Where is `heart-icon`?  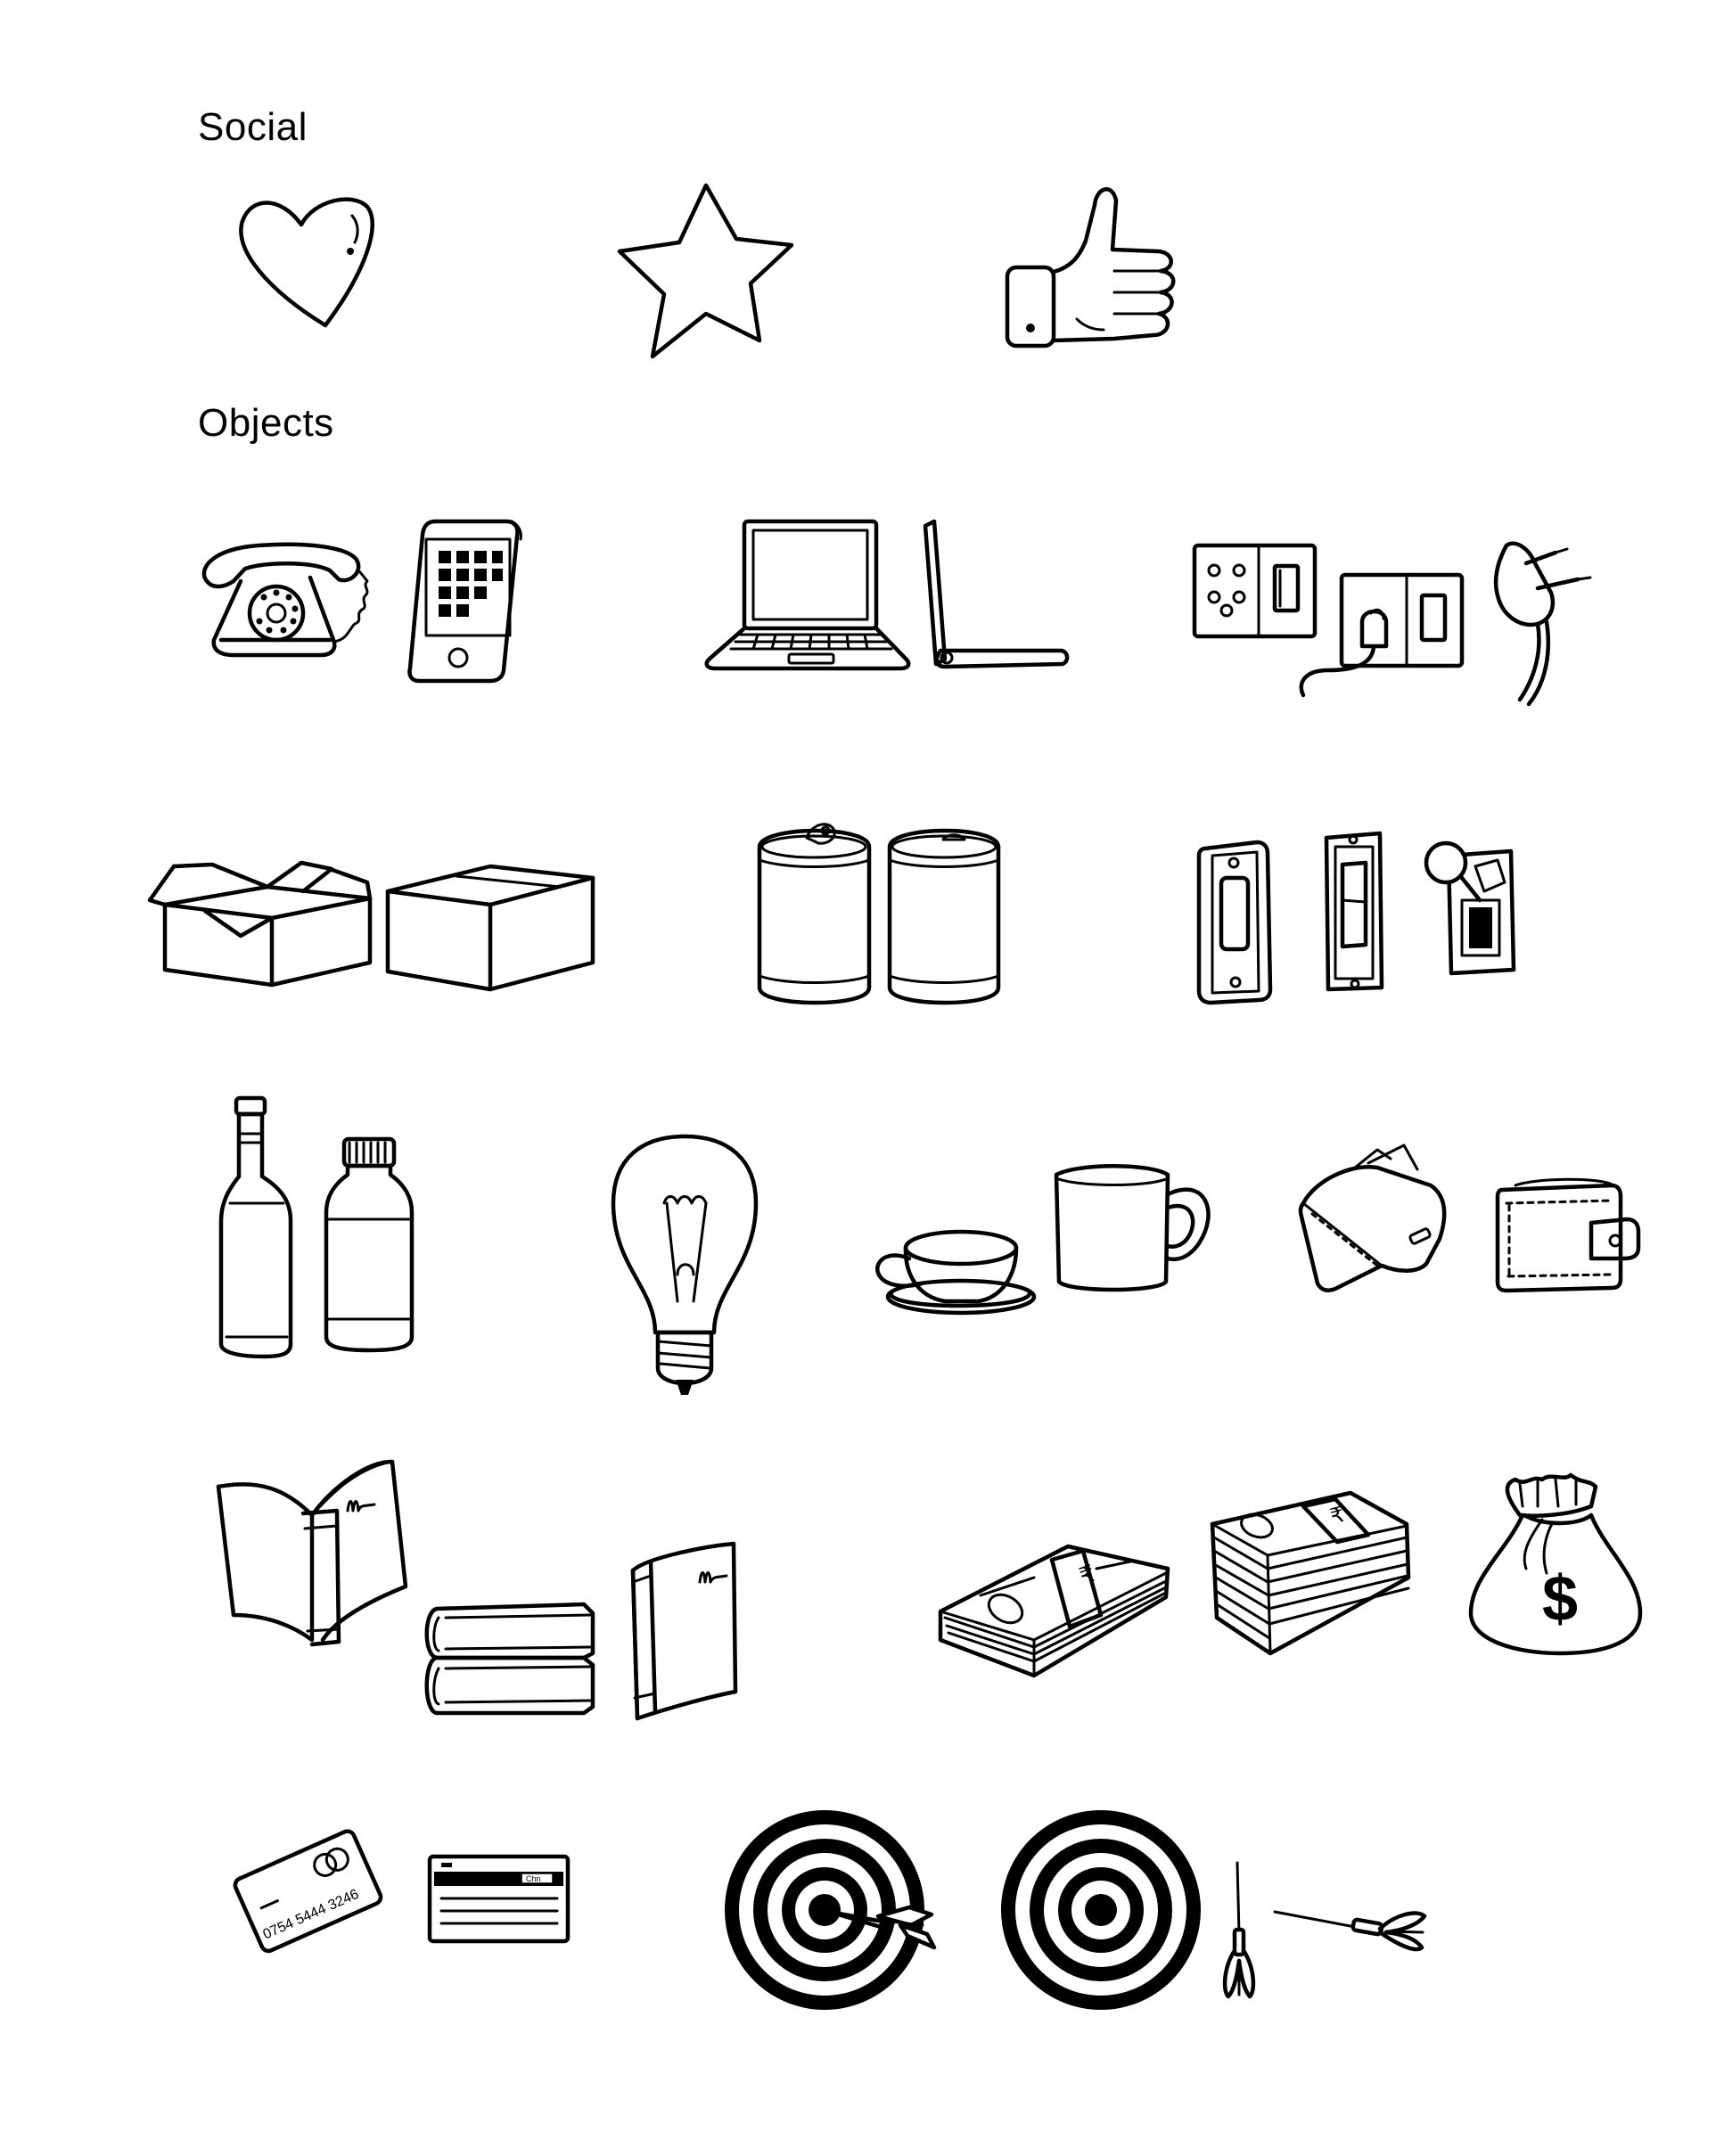
heart-icon is located at coordinates (306, 262).